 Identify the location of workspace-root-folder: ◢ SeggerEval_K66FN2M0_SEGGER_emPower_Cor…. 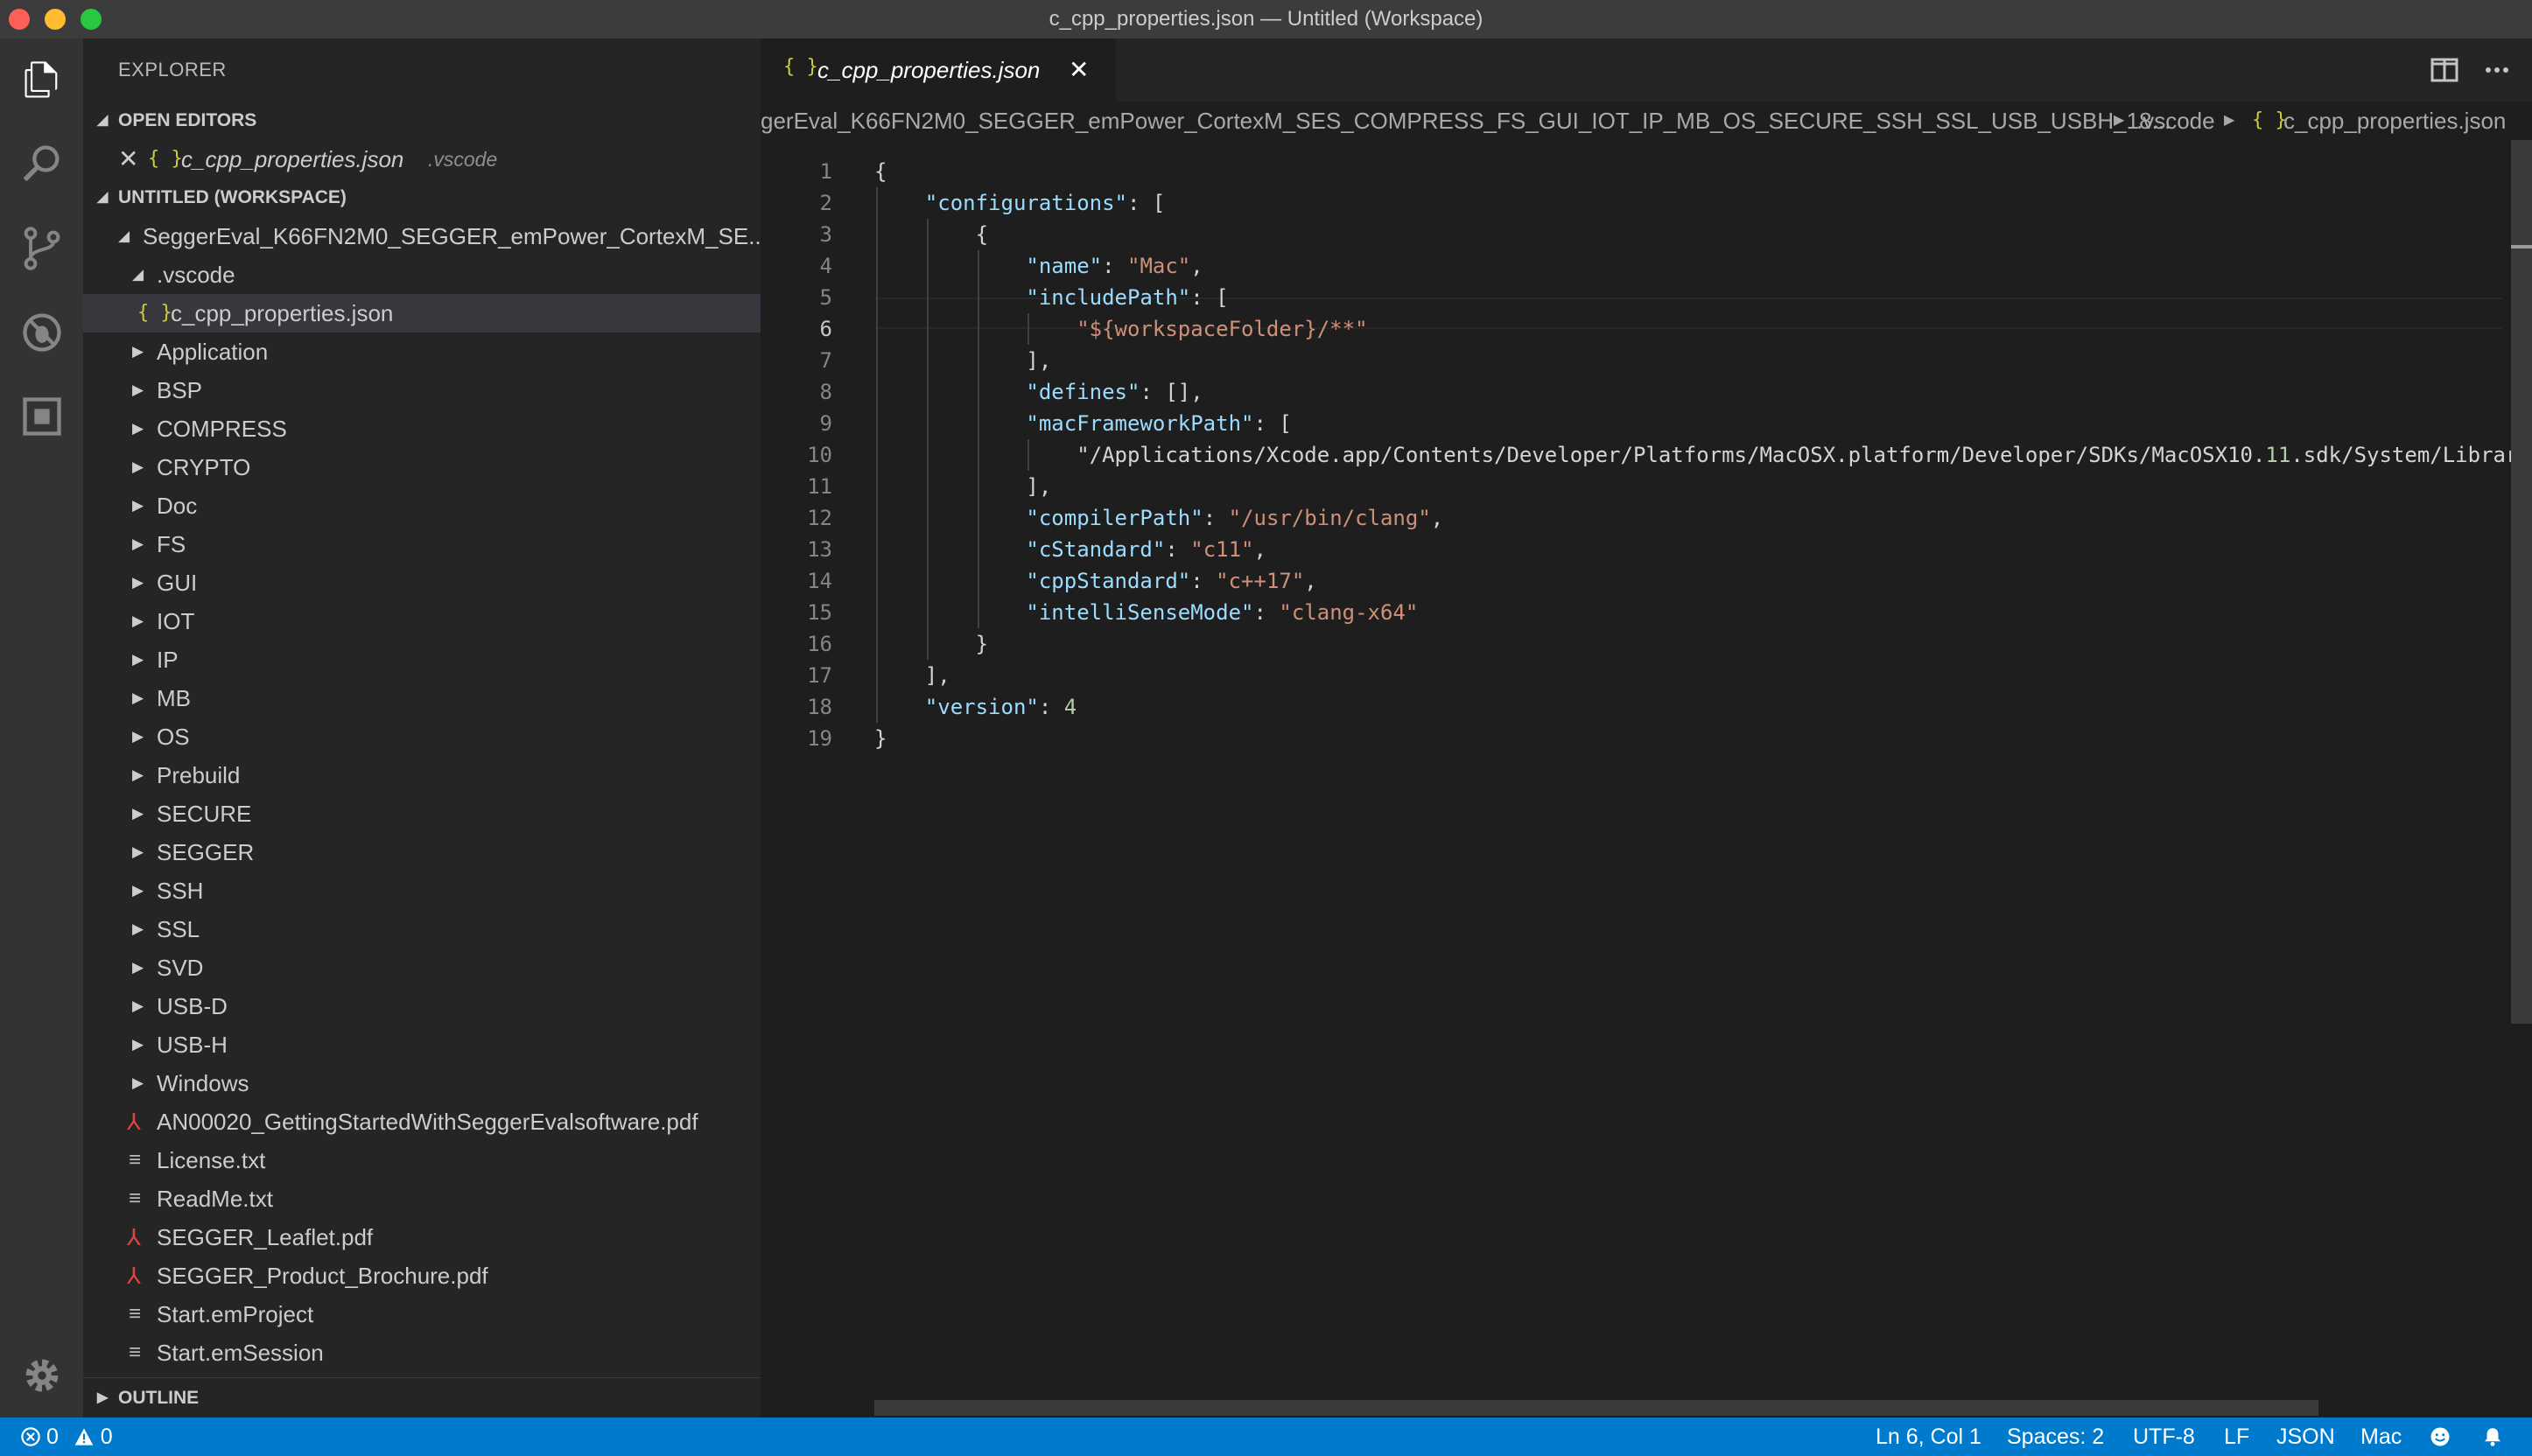
(422, 236).